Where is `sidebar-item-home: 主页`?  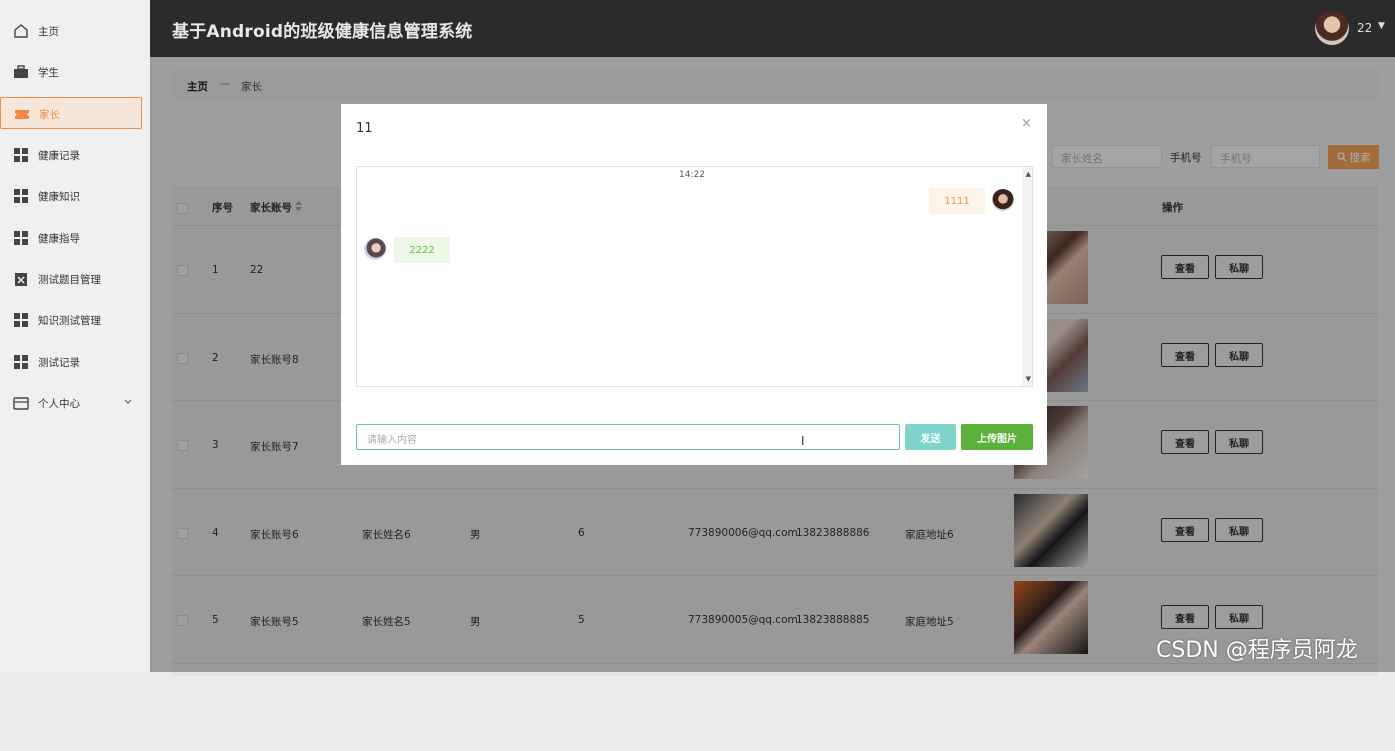 sidebar-item-home: 主页 is located at coordinates (71, 31).